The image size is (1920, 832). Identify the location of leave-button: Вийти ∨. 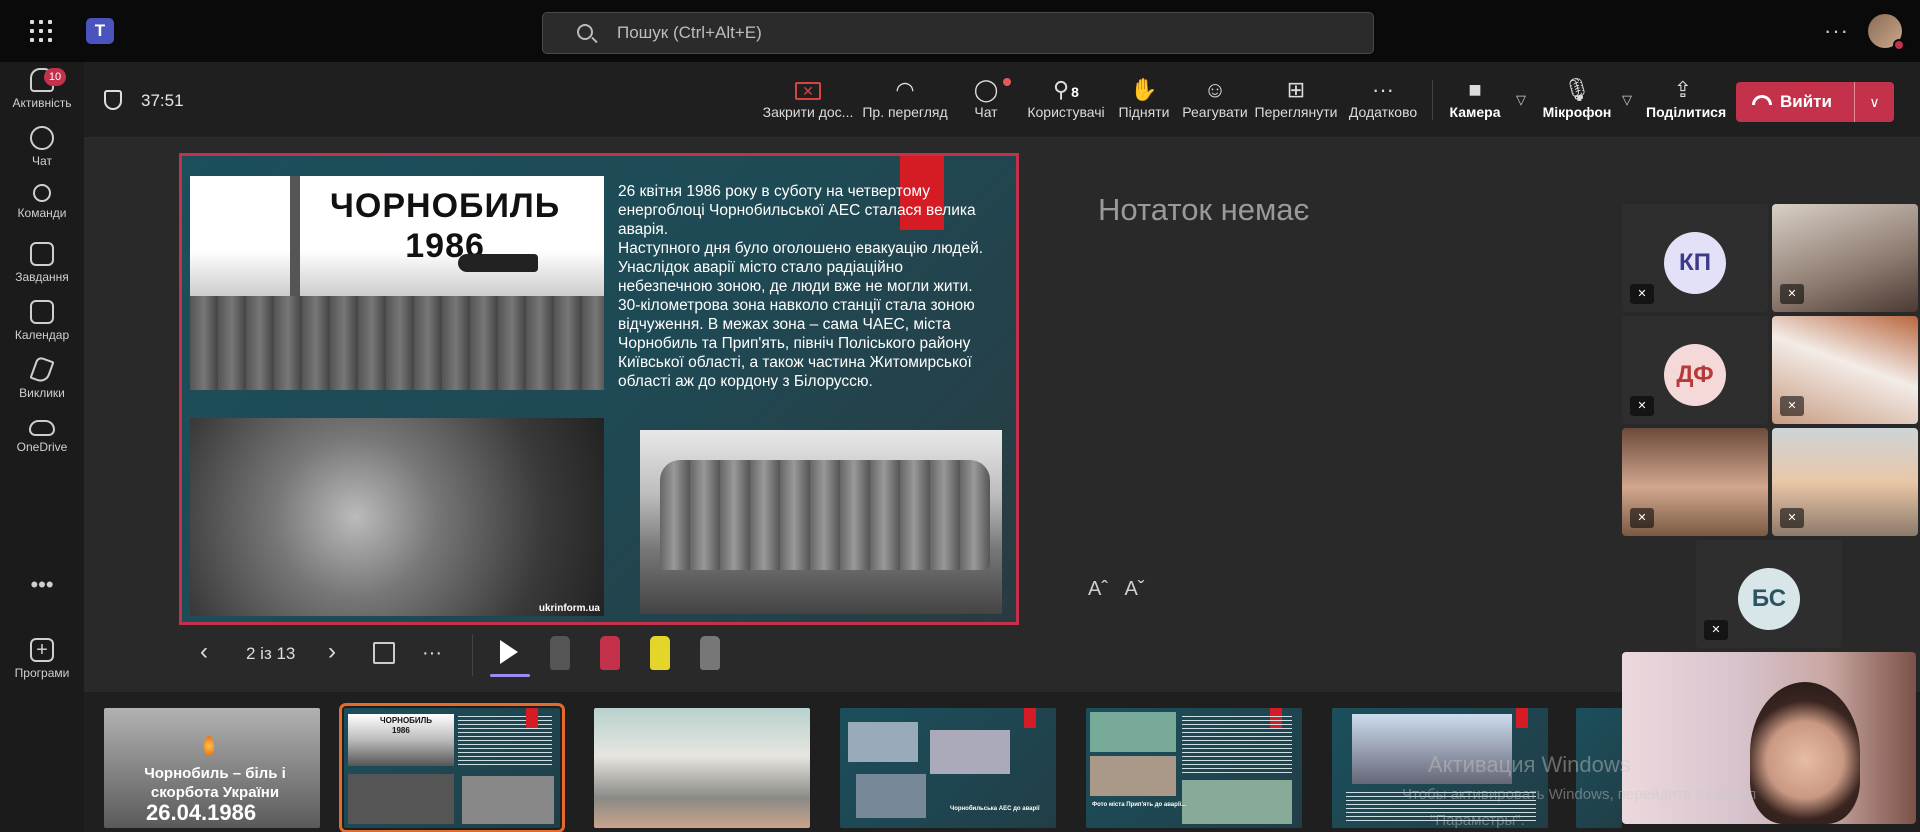
(1815, 102).